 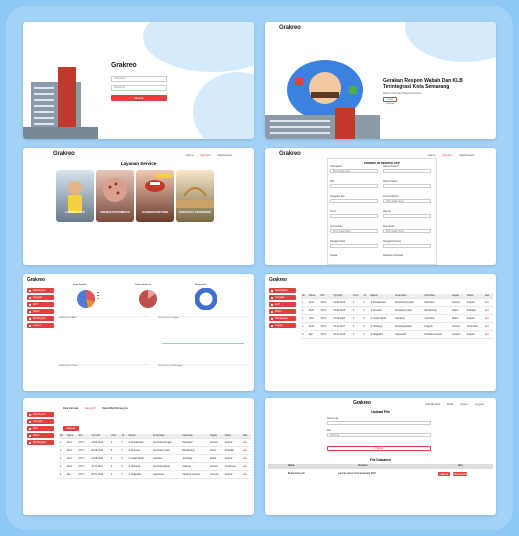 I want to click on cta-button: Lihat Layanan, so click(x=390, y=101).